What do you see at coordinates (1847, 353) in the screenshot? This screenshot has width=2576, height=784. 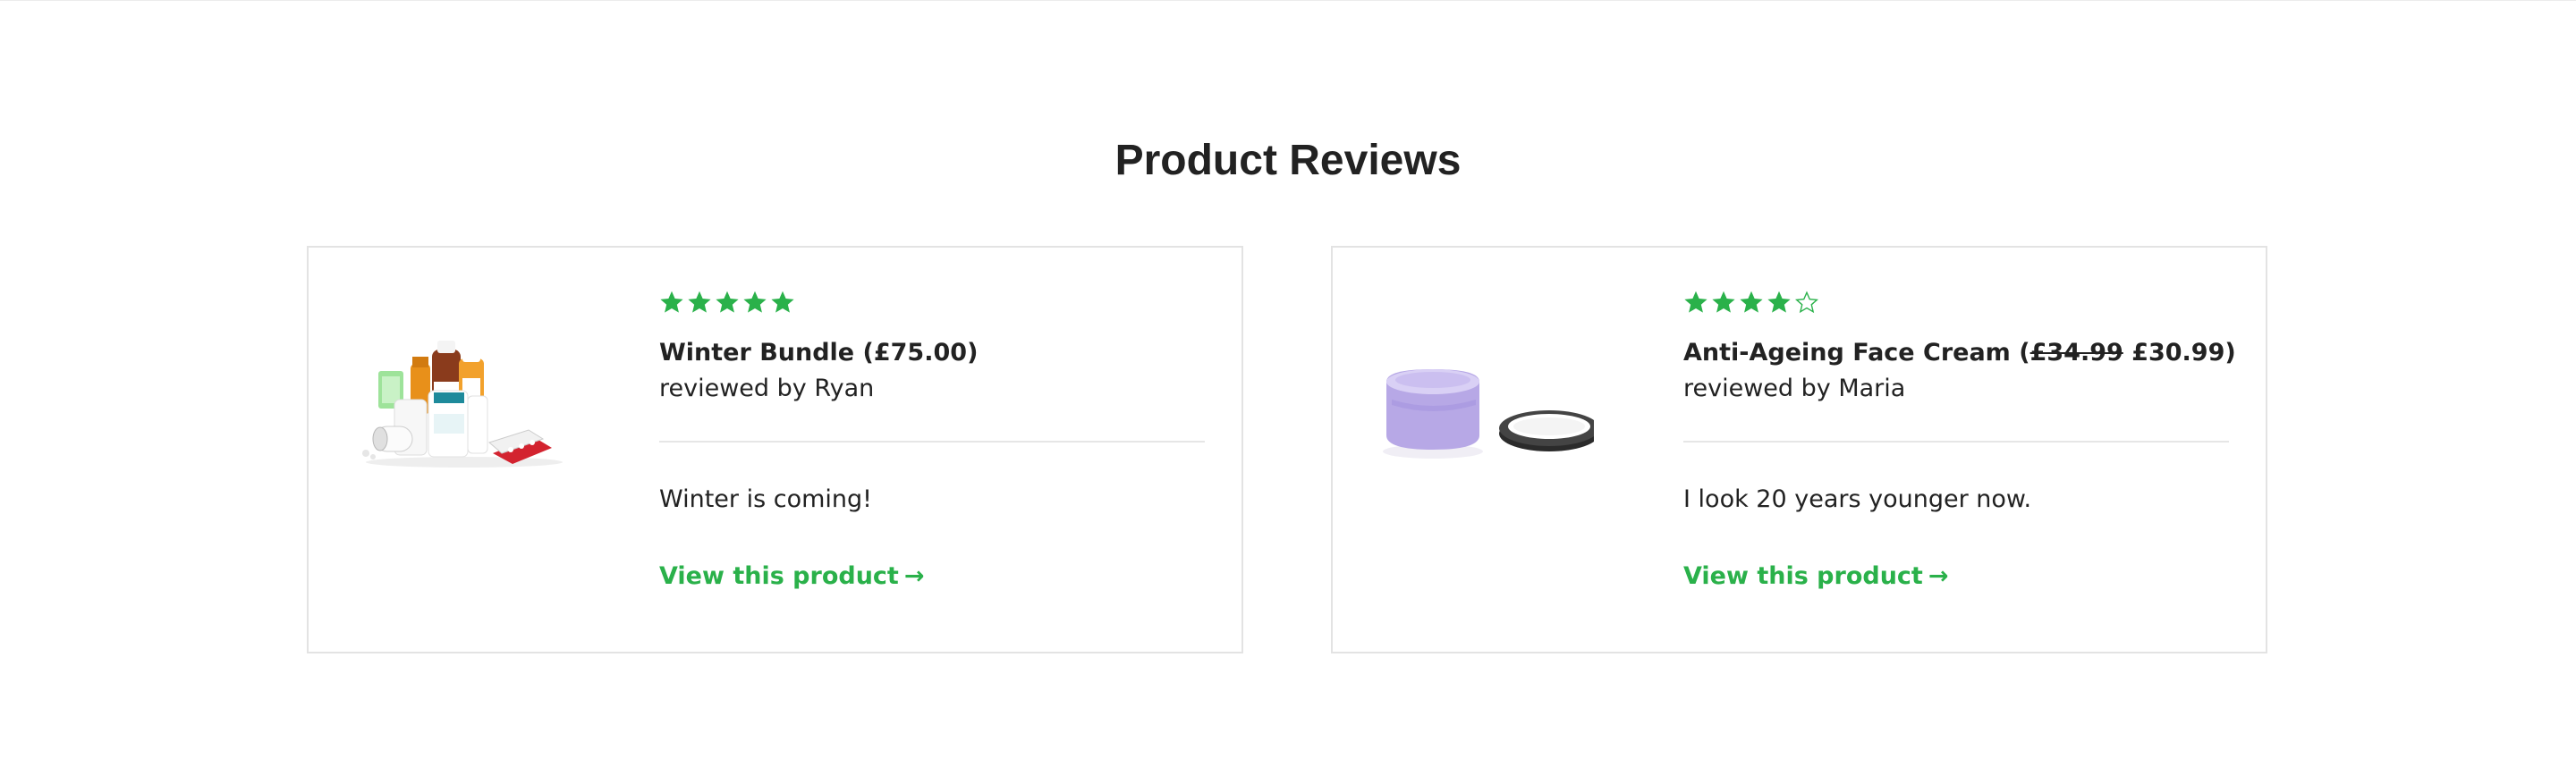 I see `product-name: Anti-Ageing Face Cream` at bounding box center [1847, 353].